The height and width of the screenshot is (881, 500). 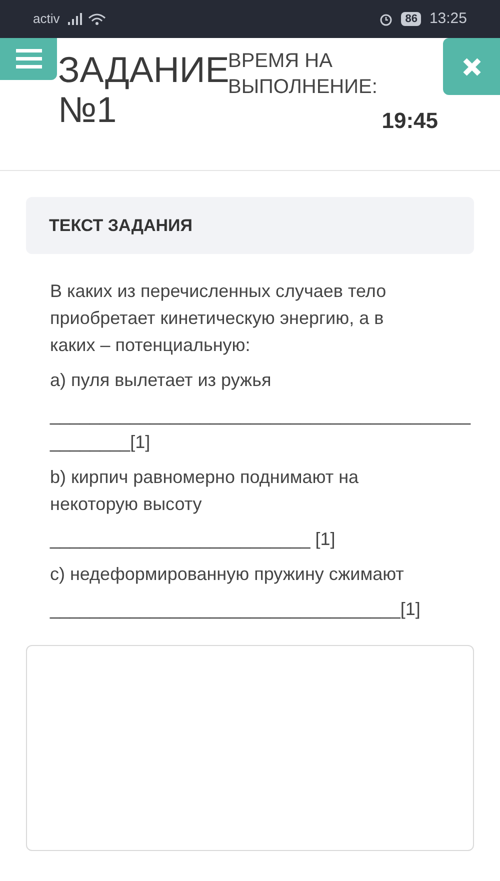 I want to click on menu-icon, so click(x=29, y=59).